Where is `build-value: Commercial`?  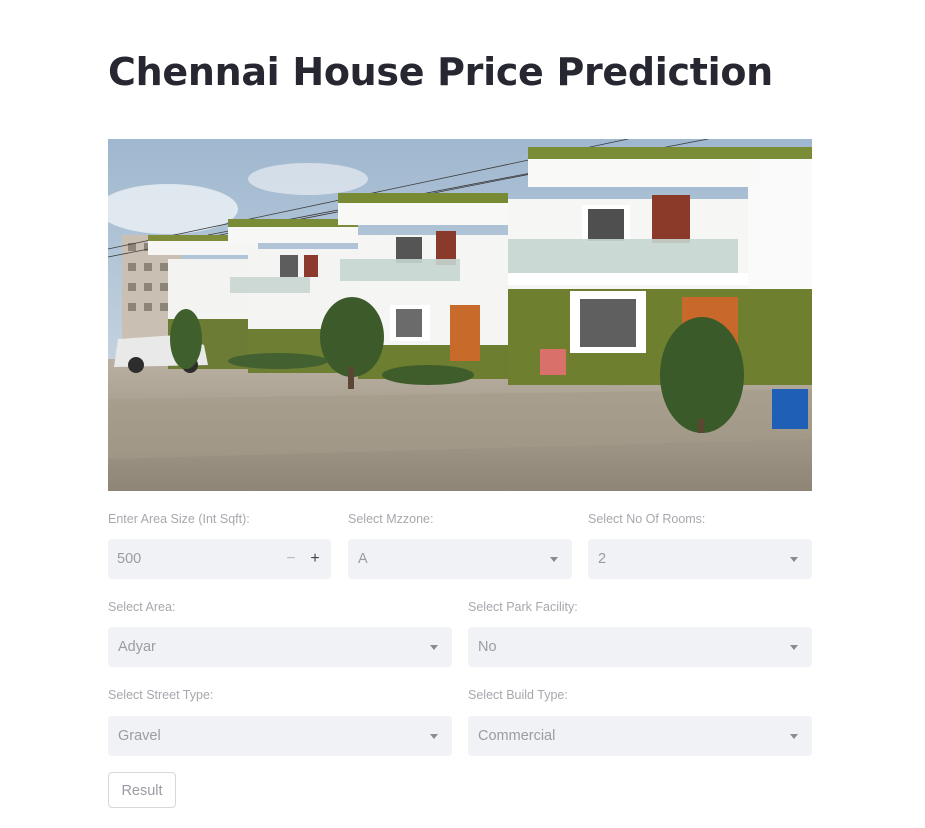 build-value: Commercial is located at coordinates (517, 736).